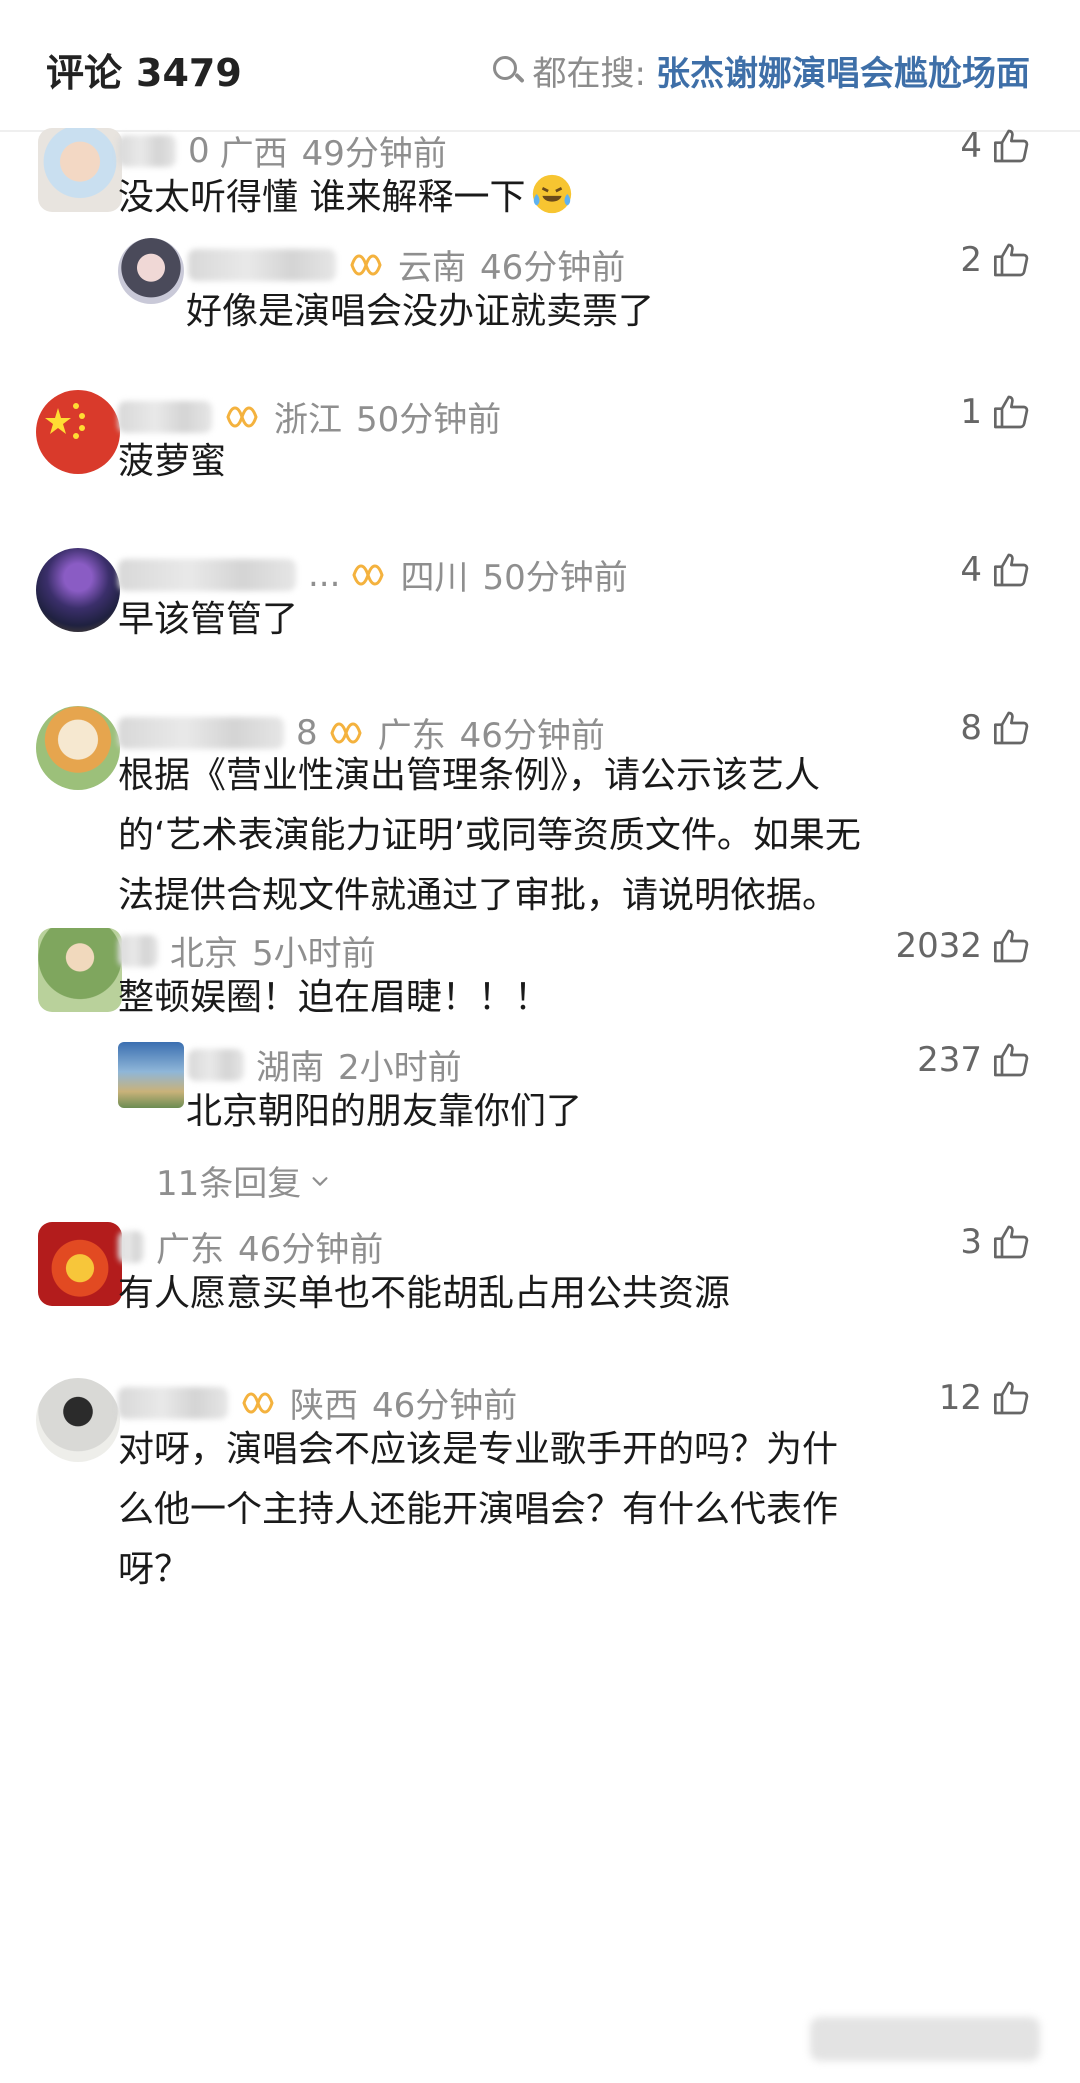  What do you see at coordinates (925, 2039) in the screenshot?
I see `watermark` at bounding box center [925, 2039].